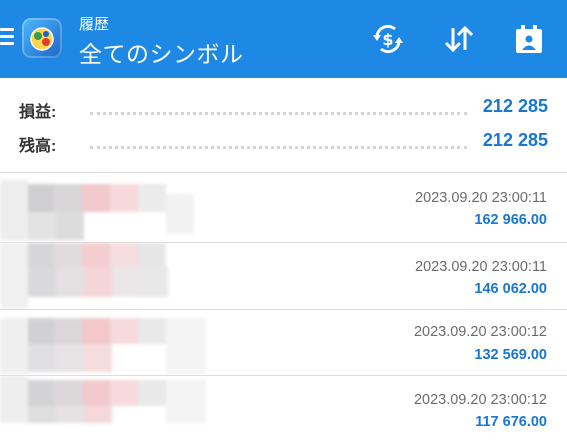 The width and height of the screenshot is (567, 442). What do you see at coordinates (7, 38) in the screenshot?
I see `menu-icon` at bounding box center [7, 38].